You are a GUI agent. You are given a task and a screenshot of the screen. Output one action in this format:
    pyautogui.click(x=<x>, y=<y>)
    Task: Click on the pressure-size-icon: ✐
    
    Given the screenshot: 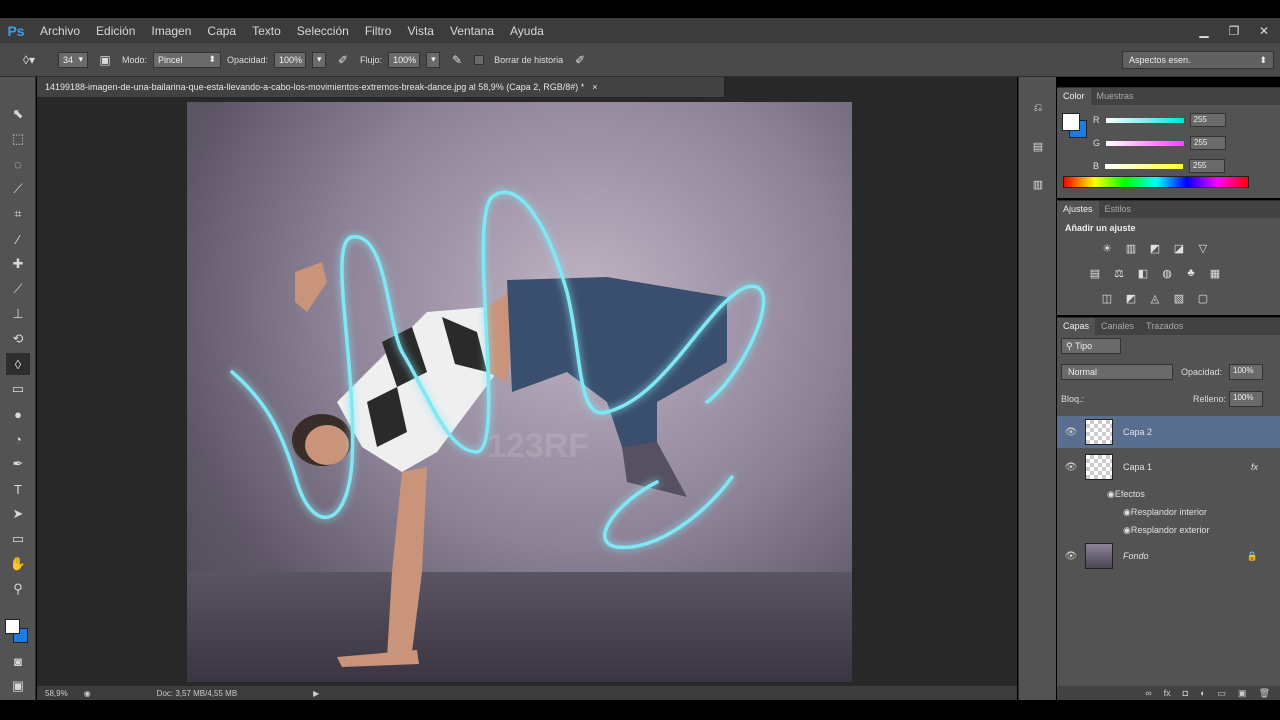 What is the action you would take?
    pyautogui.click(x=580, y=60)
    